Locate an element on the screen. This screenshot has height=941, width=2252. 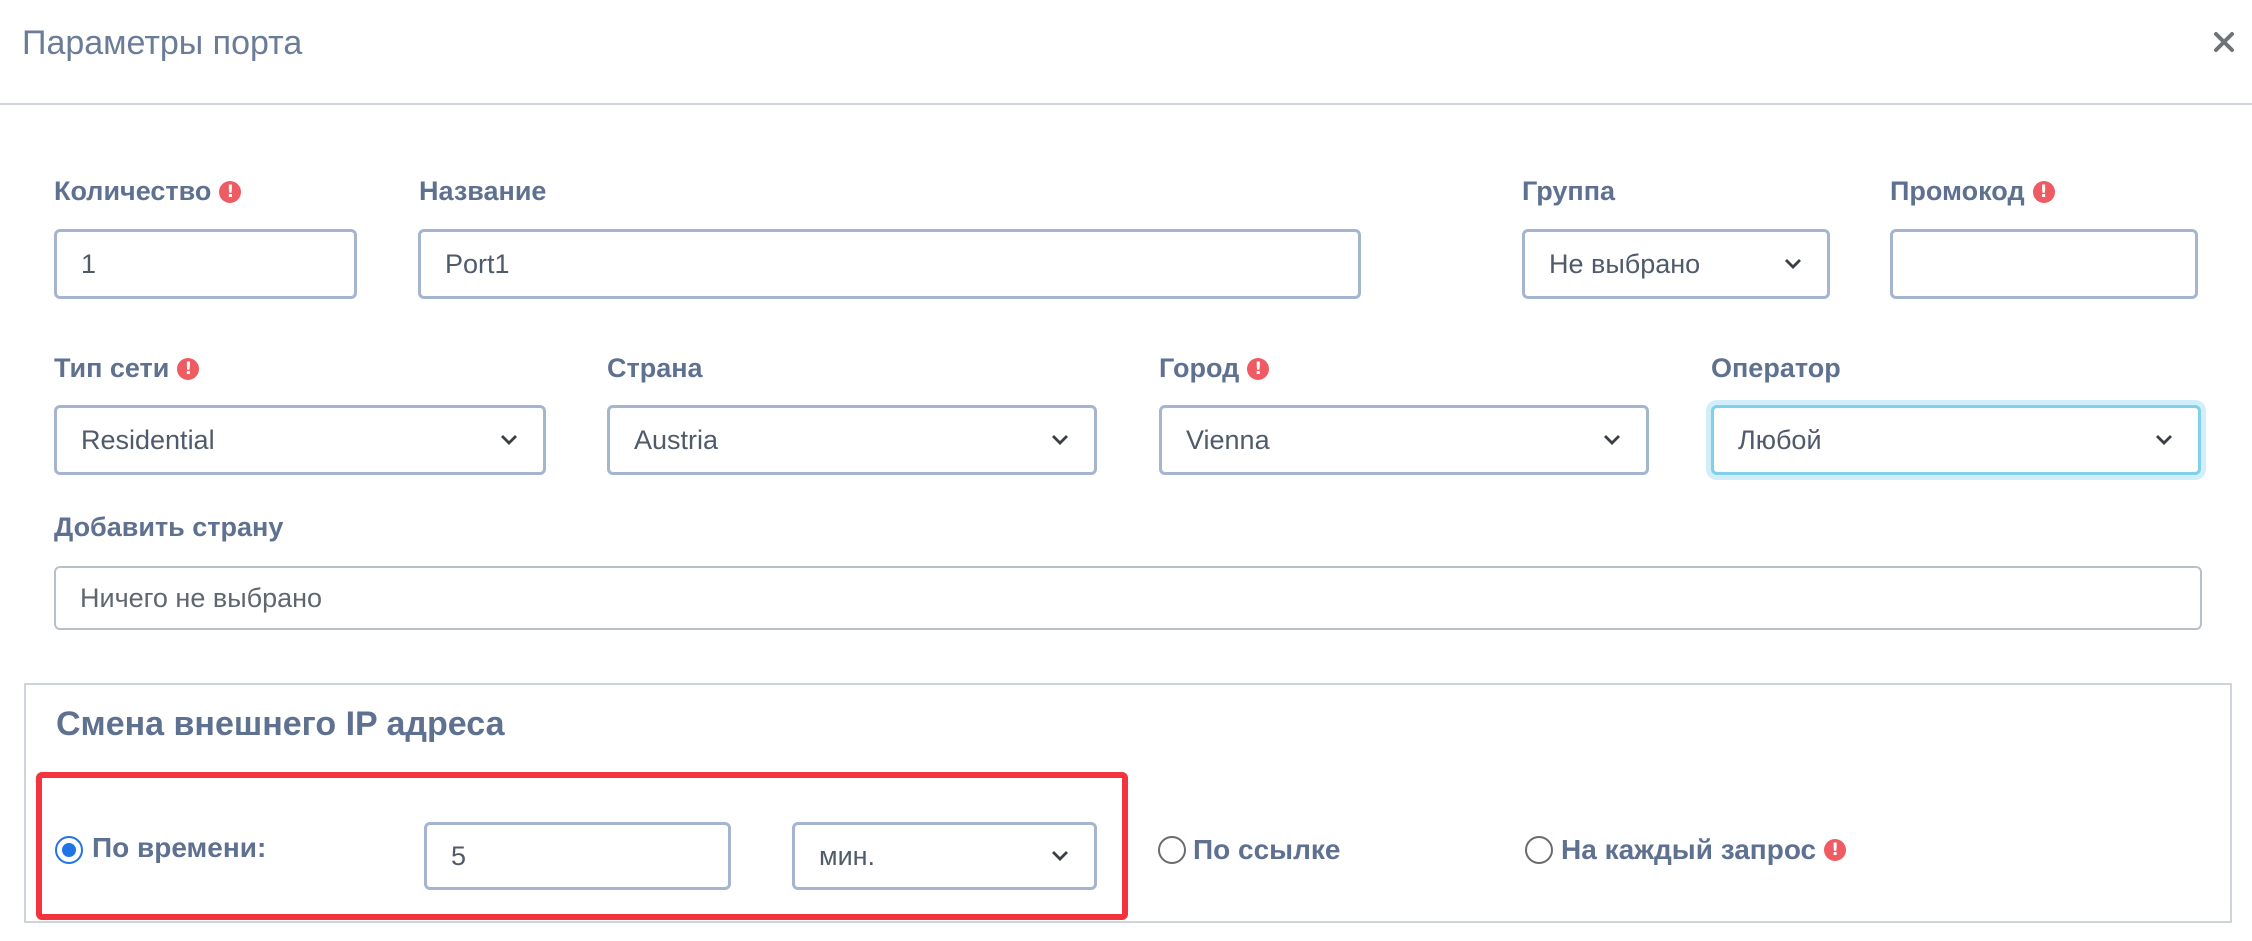
by-time-radio is located at coordinates (69, 850).